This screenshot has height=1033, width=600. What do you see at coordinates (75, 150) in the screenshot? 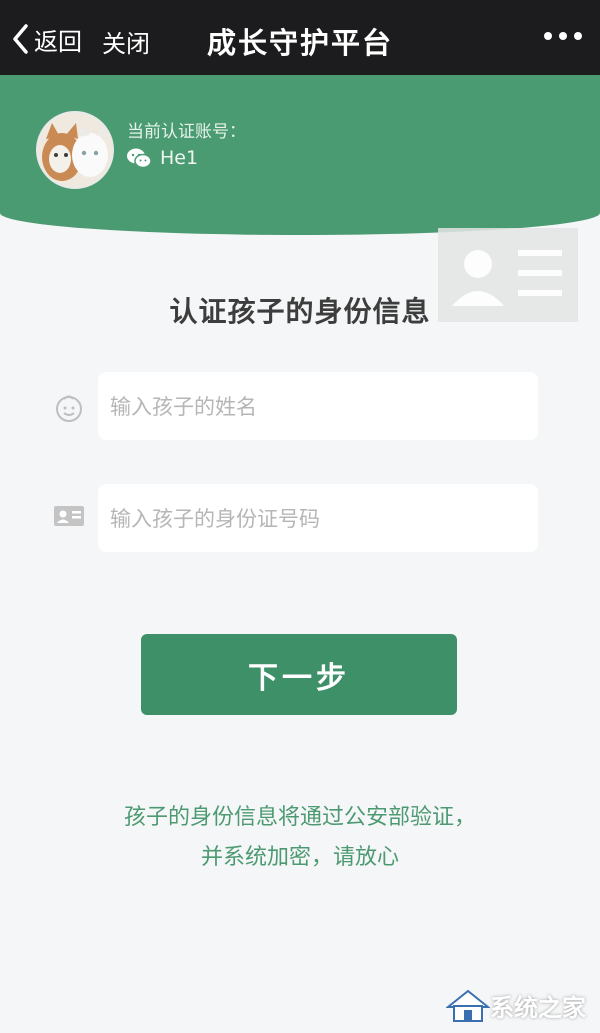
I see `avatar` at bounding box center [75, 150].